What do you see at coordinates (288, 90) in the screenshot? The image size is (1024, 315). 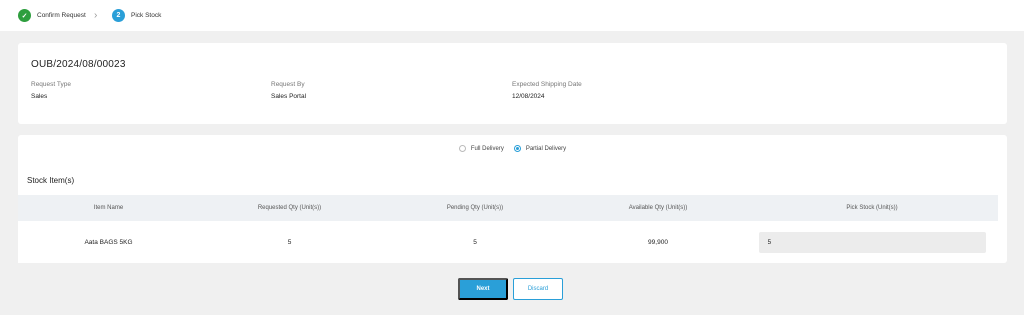 I see `request-by: Request By Sales Portal` at bounding box center [288, 90].